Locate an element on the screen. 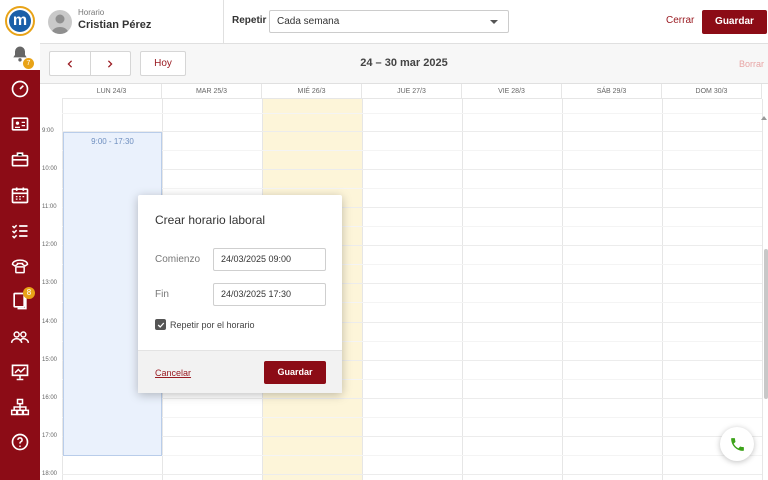 The image size is (768, 480). documents-badge: 8 is located at coordinates (29, 293).